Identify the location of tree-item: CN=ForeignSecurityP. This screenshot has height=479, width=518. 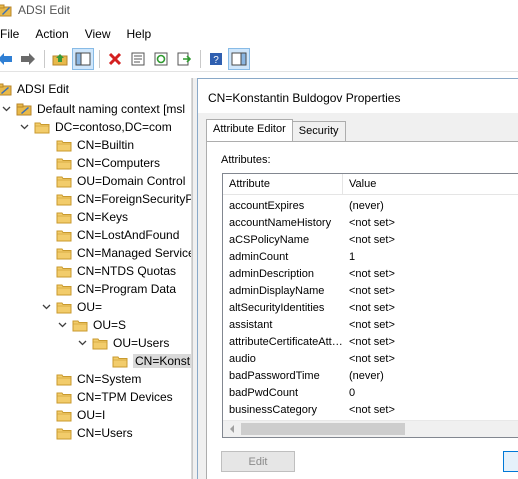
(115, 199).